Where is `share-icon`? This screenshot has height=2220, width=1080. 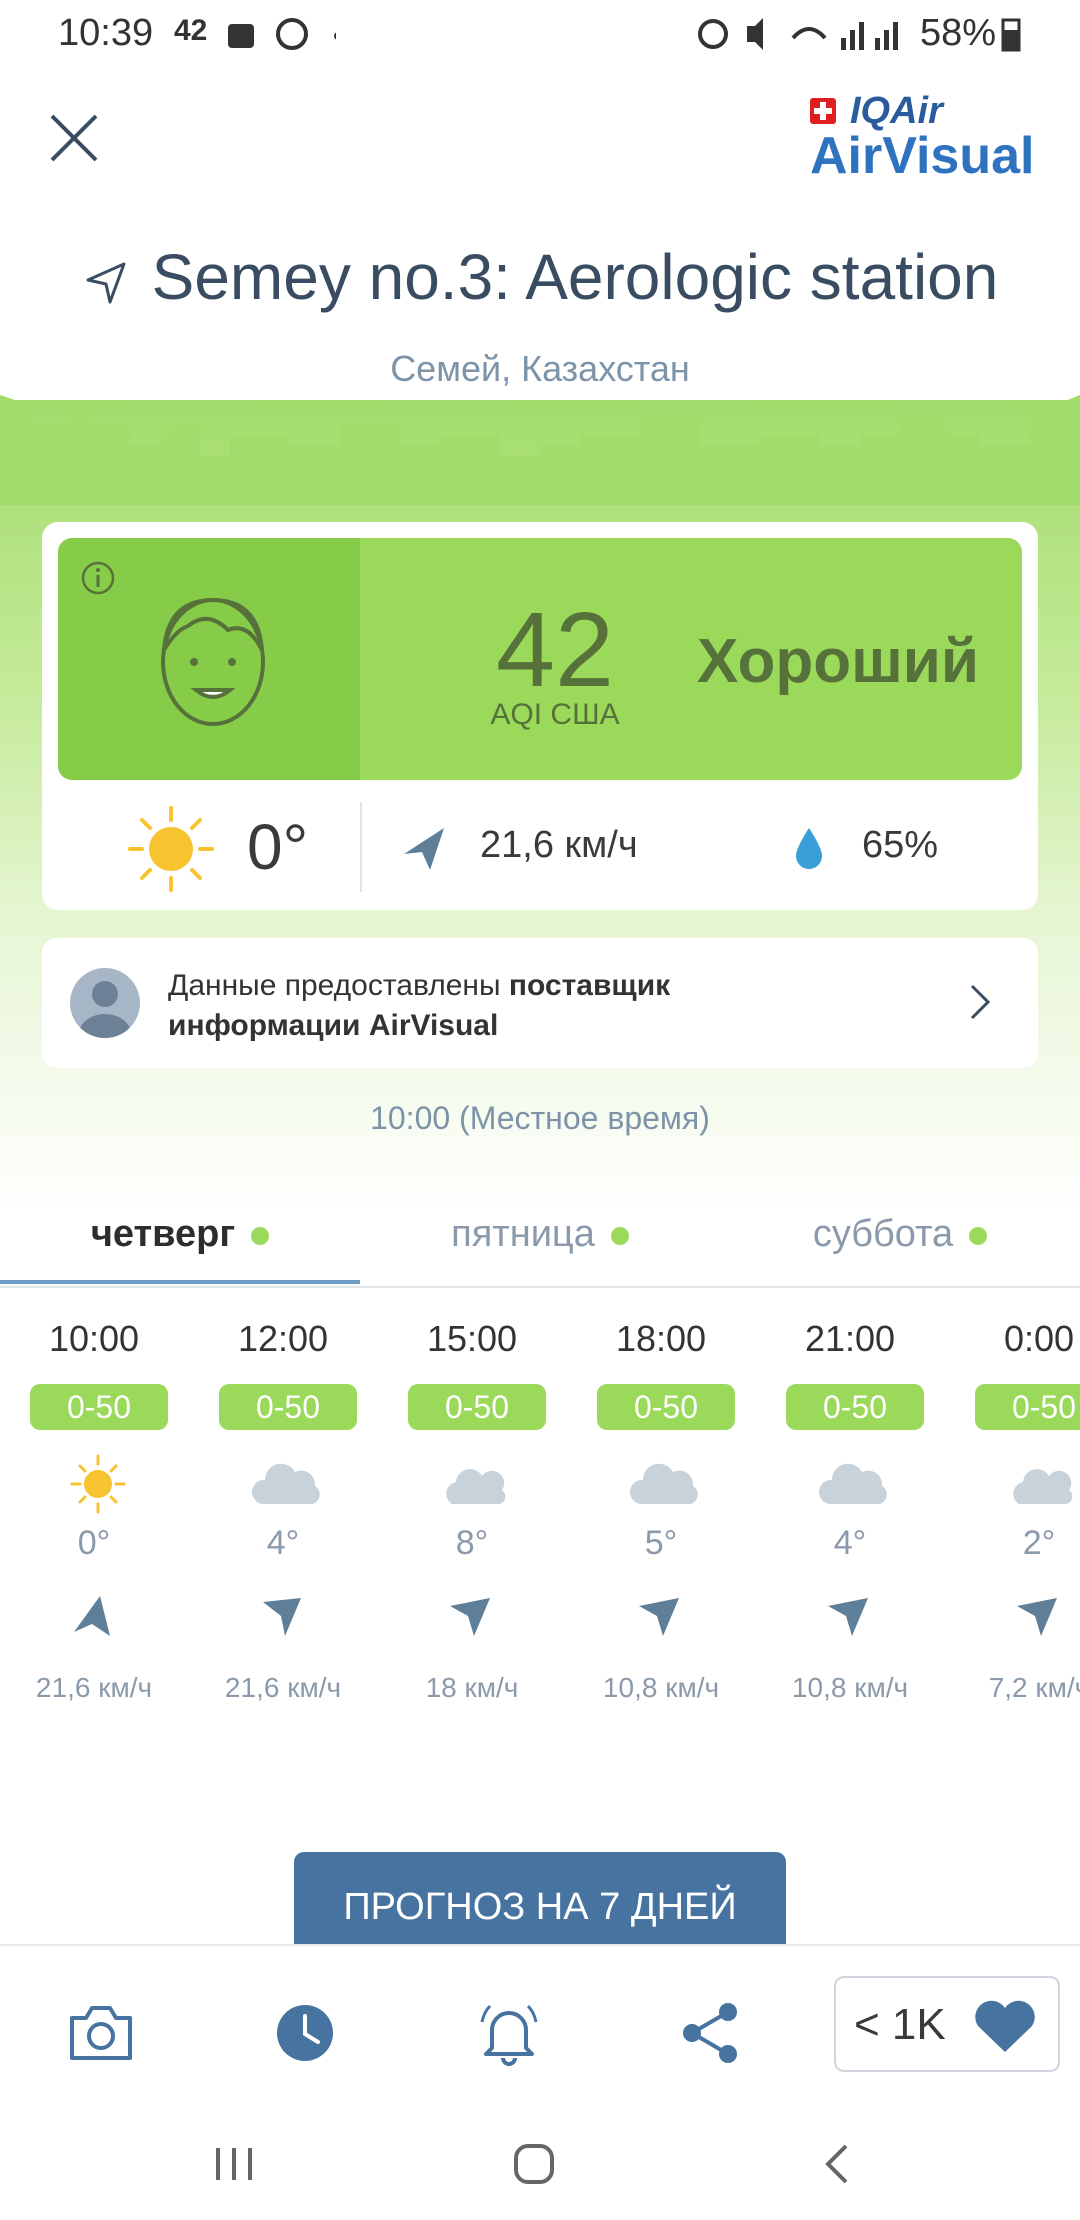
share-icon is located at coordinates (711, 2033).